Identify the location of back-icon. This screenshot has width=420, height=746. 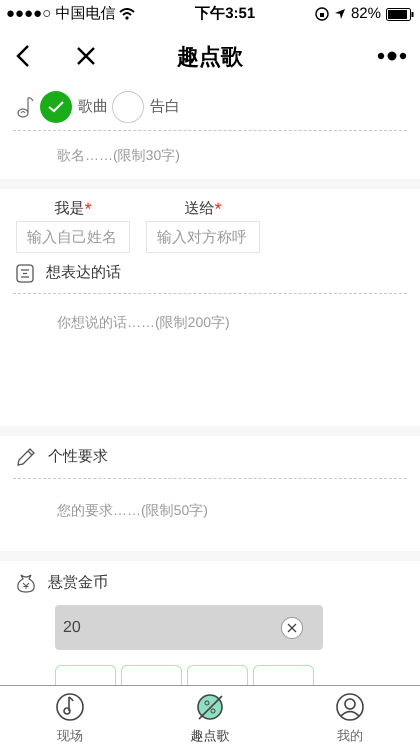
(23, 56).